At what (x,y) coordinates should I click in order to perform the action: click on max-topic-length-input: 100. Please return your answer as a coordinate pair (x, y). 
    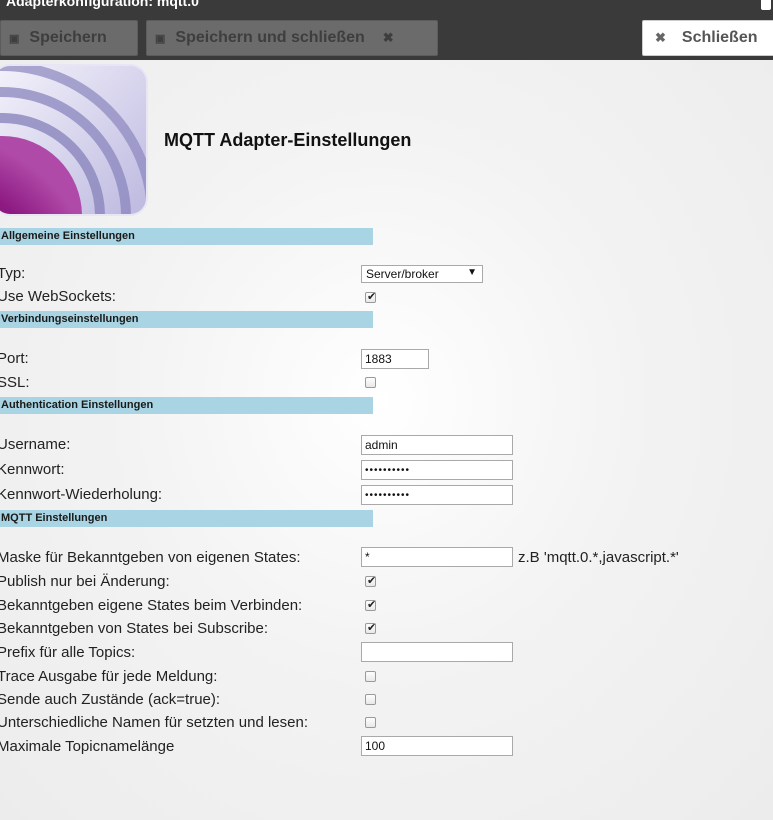
    Looking at the image, I should click on (437, 746).